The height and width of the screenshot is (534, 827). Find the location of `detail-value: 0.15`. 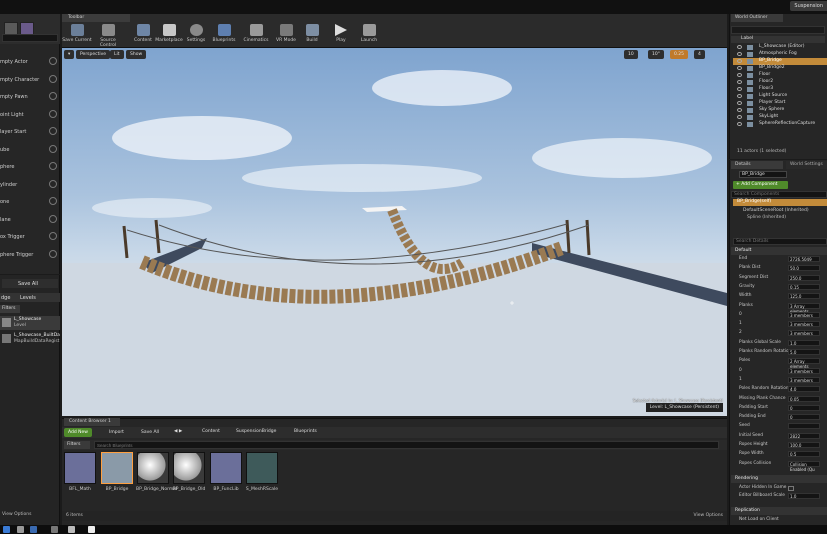

detail-value: 0.15 is located at coordinates (804, 286).